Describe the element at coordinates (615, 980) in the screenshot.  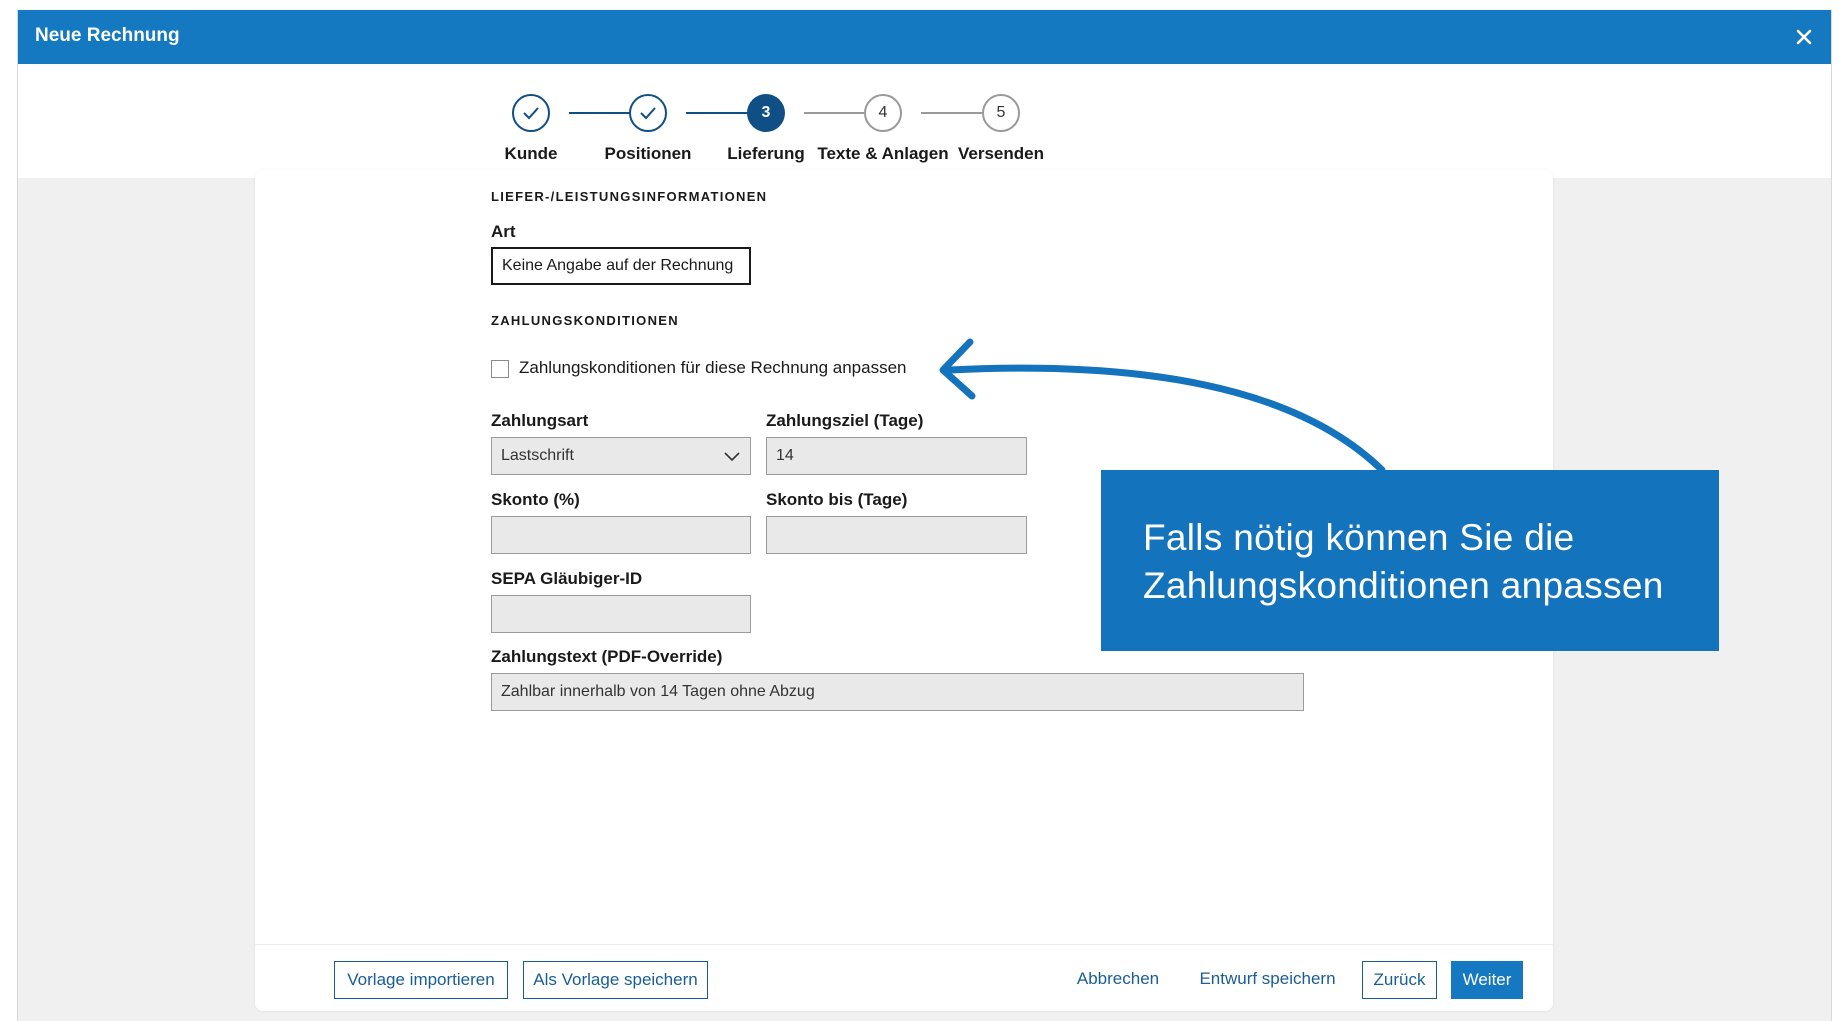
I see `save-as-template-button: Als Vorlage speichern` at that location.